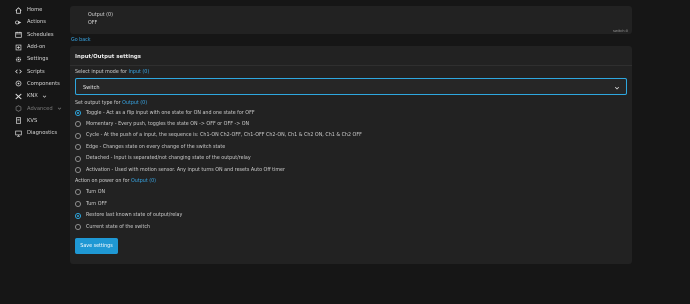 The image size is (690, 304). I want to click on sidebar-item-settings: Settings, so click(30, 59).